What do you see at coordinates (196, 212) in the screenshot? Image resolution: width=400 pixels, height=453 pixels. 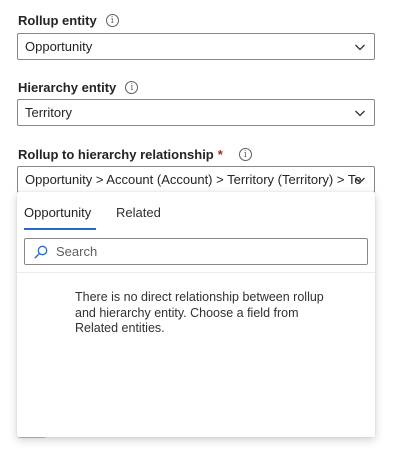 I see `picker-tabs: Opportunity Related` at bounding box center [196, 212].